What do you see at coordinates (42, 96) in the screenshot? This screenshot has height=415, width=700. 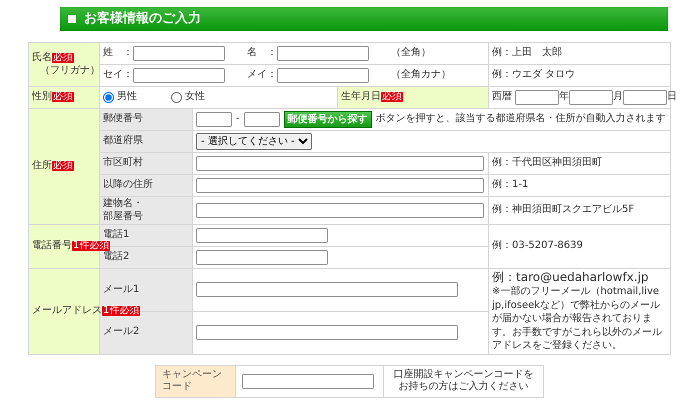 I see `field-label: 性別` at bounding box center [42, 96].